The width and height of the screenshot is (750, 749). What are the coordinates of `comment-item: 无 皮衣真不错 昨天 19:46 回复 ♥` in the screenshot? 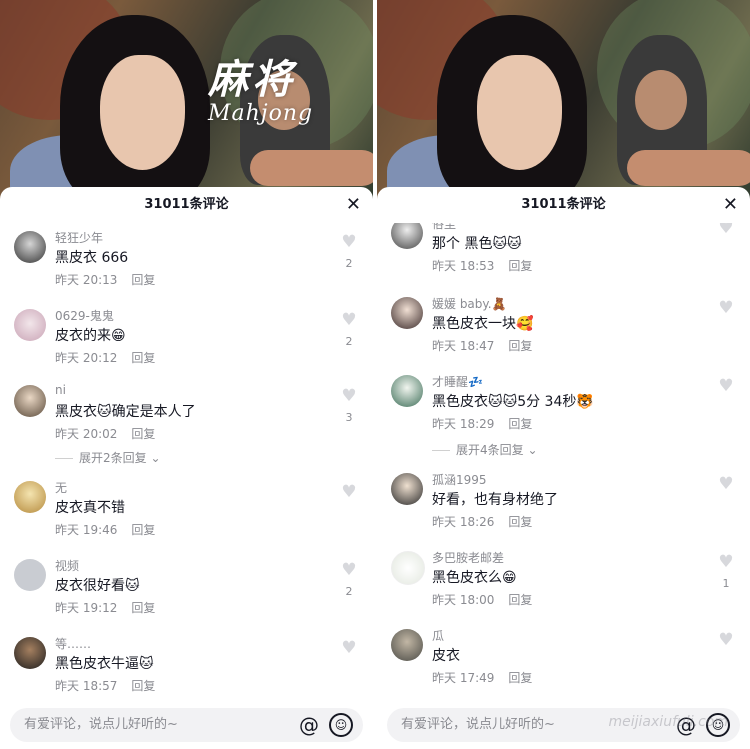 It's located at (186, 510).